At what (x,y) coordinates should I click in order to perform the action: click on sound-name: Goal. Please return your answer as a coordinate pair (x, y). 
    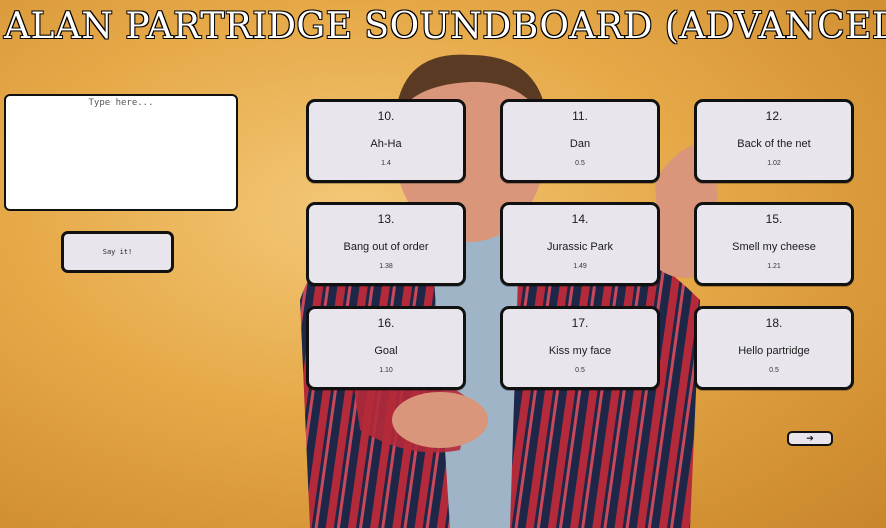
    Looking at the image, I should click on (386, 351).